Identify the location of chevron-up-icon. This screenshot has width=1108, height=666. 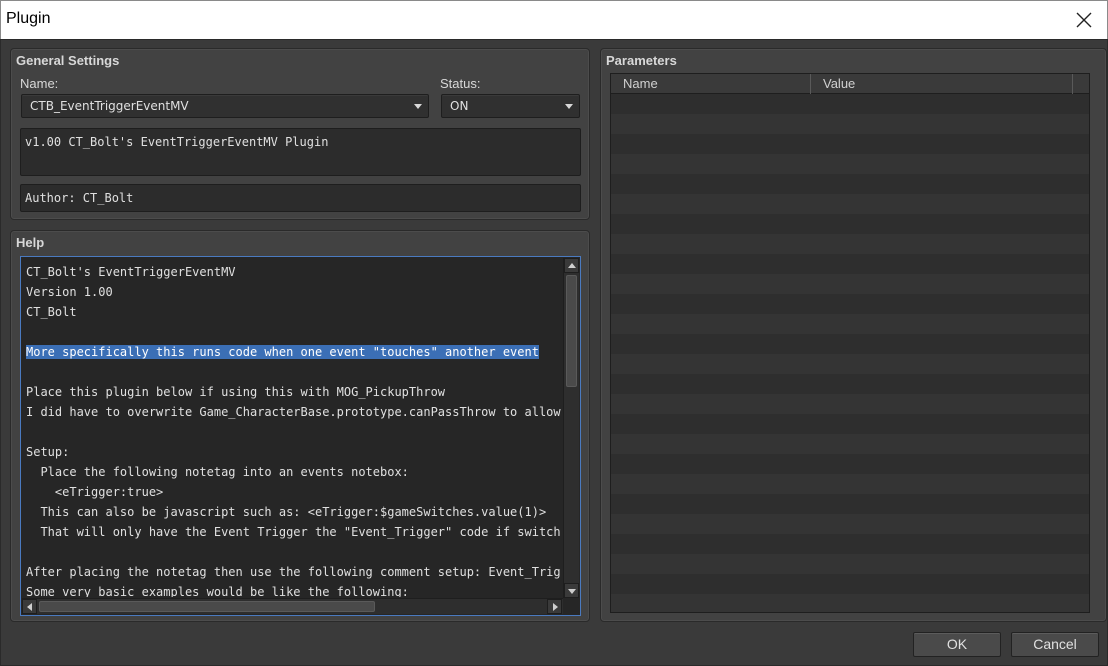
(572, 265).